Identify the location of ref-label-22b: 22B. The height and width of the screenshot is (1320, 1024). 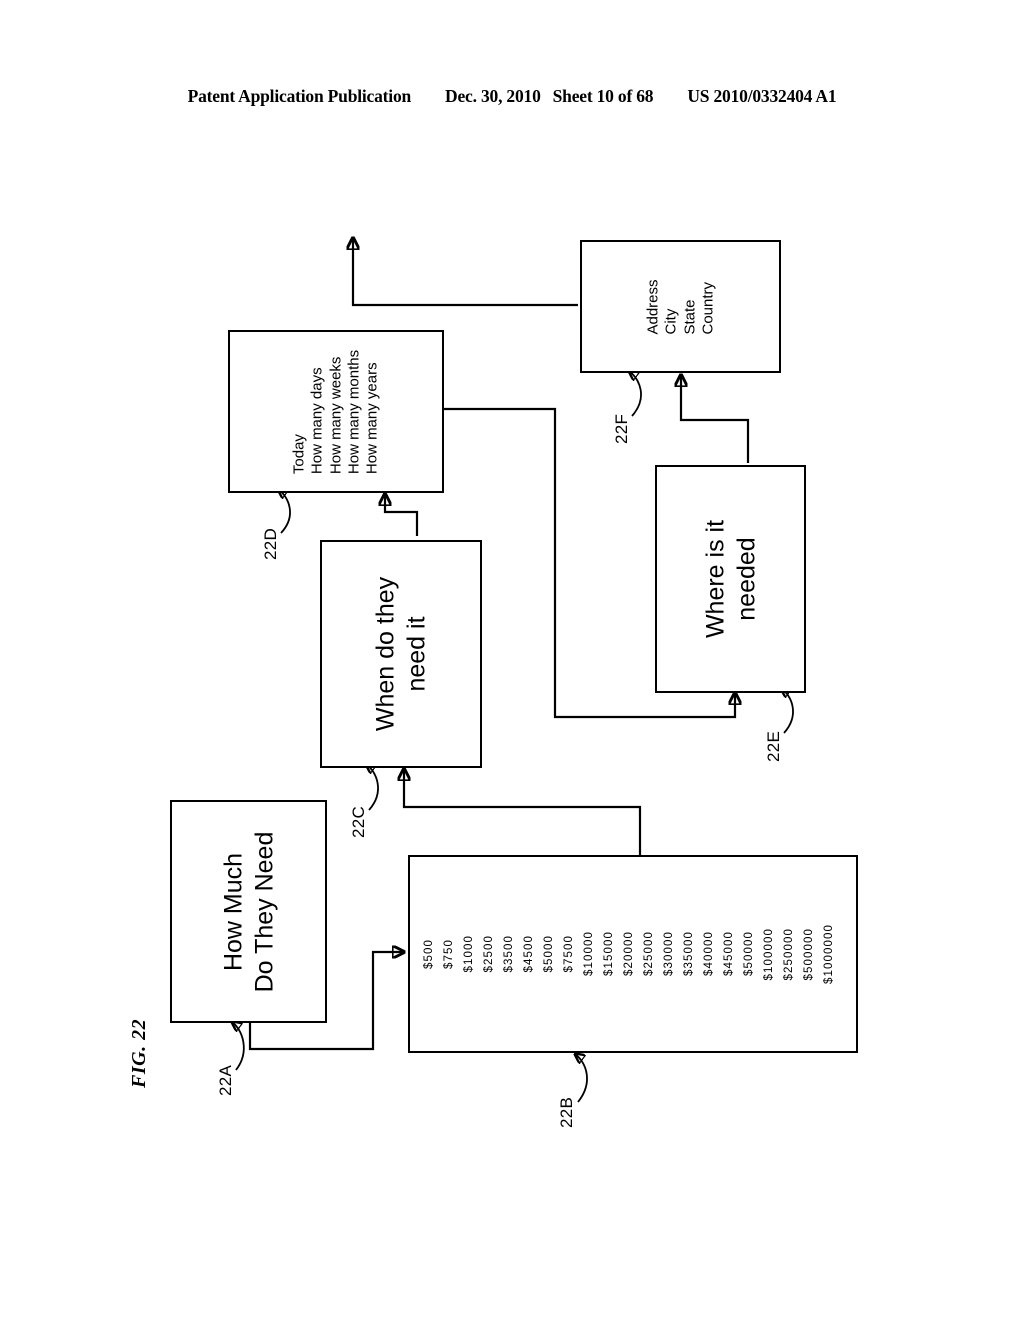
(566, 1112).